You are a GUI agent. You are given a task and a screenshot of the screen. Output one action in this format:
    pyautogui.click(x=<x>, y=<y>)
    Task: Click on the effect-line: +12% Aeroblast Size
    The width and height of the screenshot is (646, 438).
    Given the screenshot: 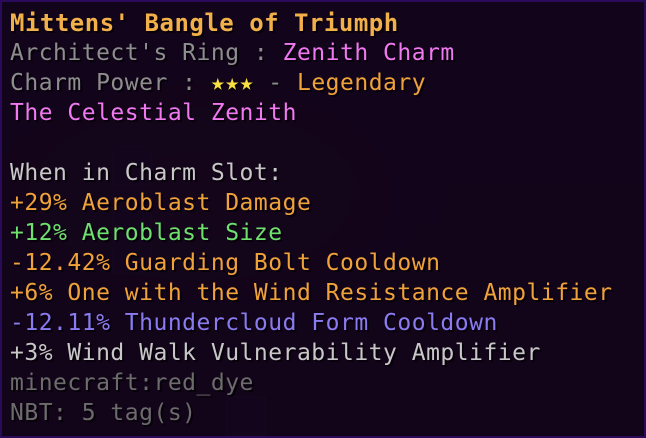 What is the action you would take?
    pyautogui.click(x=146, y=233)
    